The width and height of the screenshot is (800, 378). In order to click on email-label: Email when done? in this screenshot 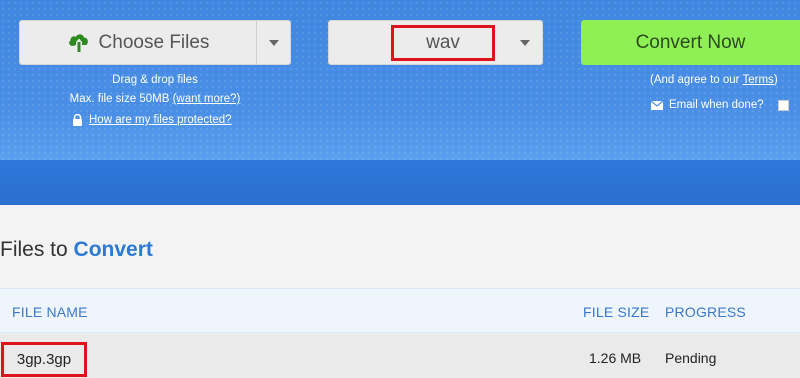, I will do `click(716, 105)`.